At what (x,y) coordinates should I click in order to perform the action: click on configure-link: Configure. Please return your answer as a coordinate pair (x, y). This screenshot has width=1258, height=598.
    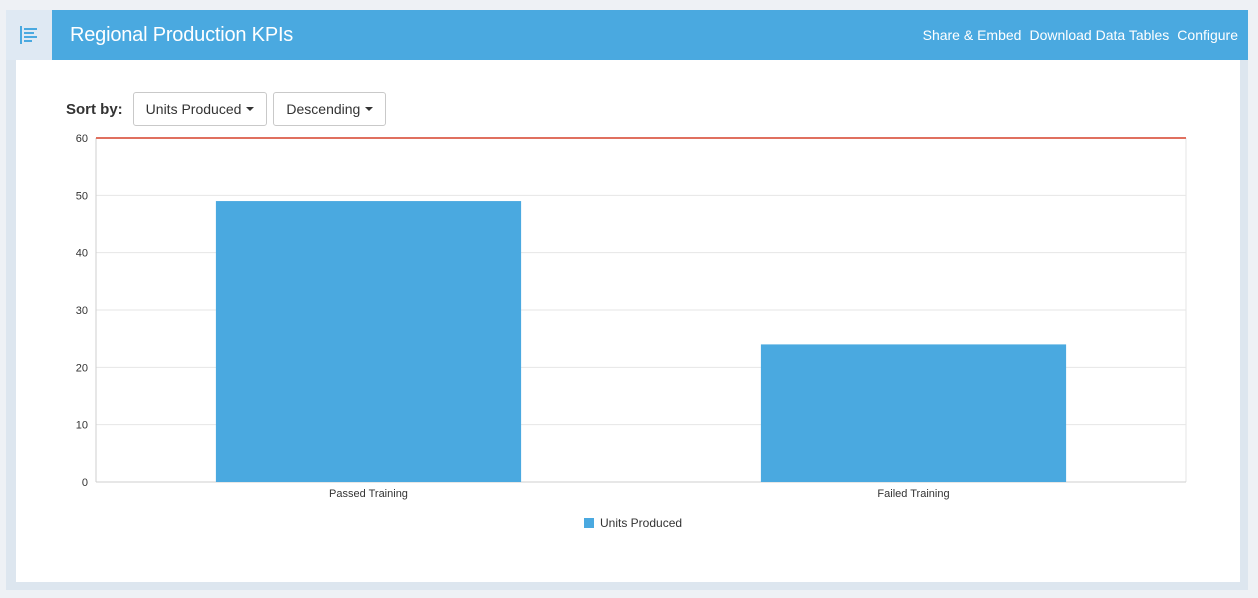
    Looking at the image, I should click on (1207, 35).